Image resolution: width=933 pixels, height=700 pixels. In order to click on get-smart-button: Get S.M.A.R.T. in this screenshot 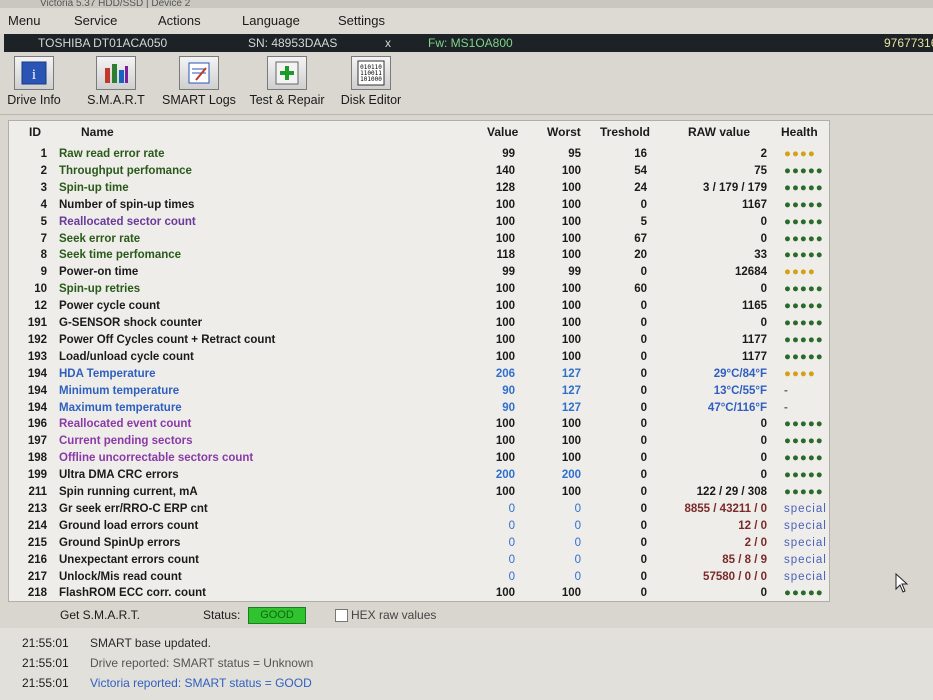, I will do `click(100, 615)`.